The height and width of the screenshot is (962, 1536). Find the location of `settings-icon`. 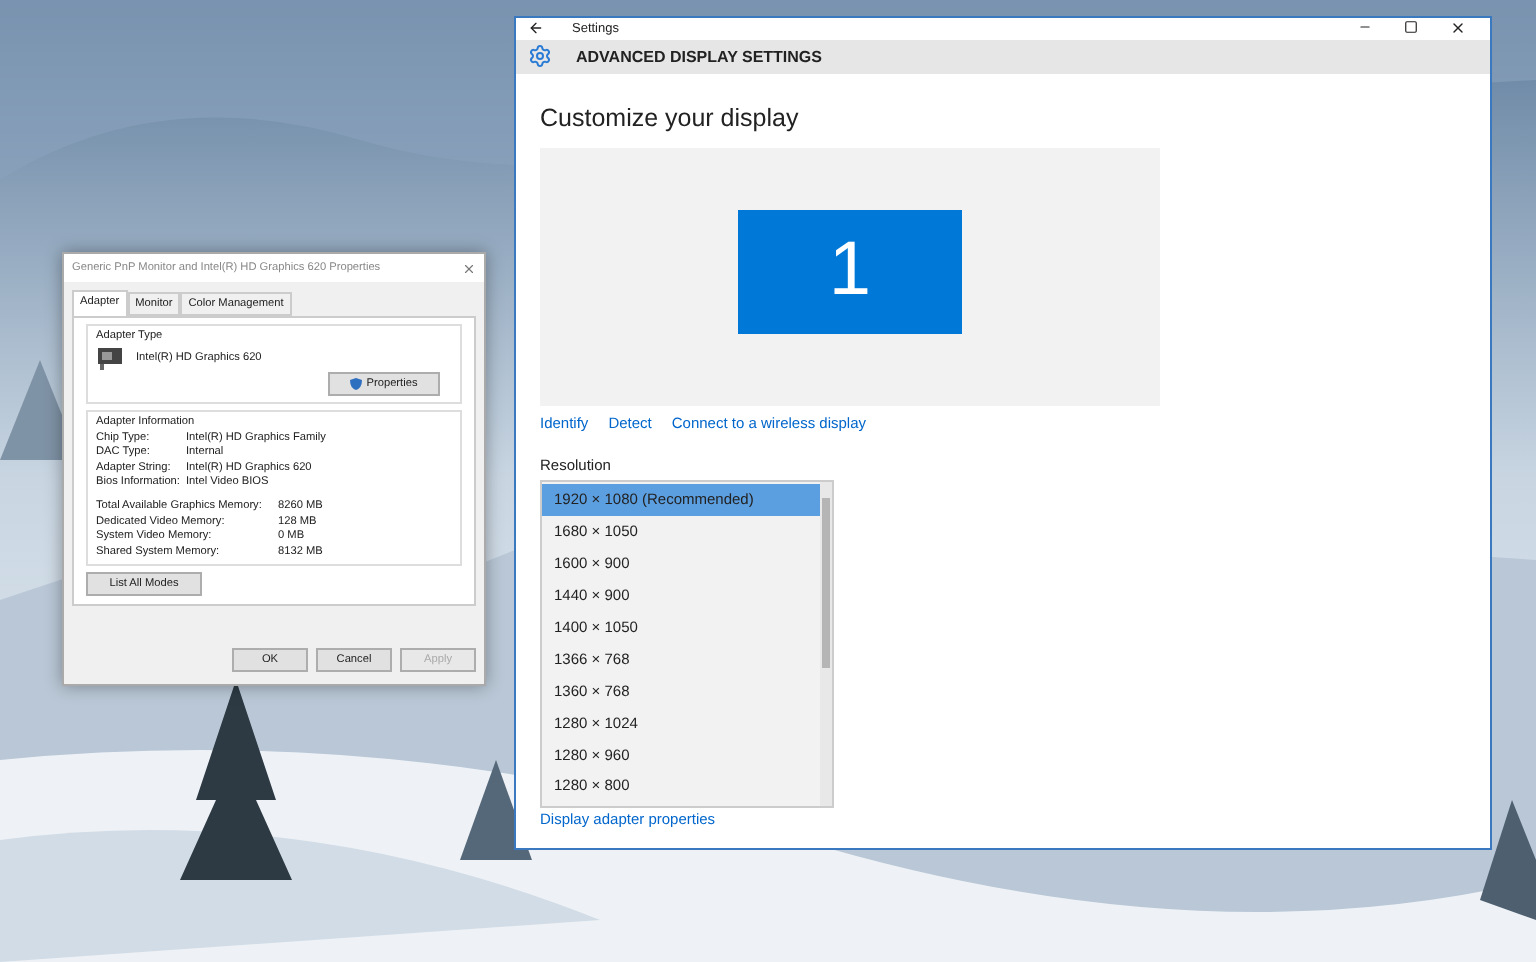

settings-icon is located at coordinates (540, 56).